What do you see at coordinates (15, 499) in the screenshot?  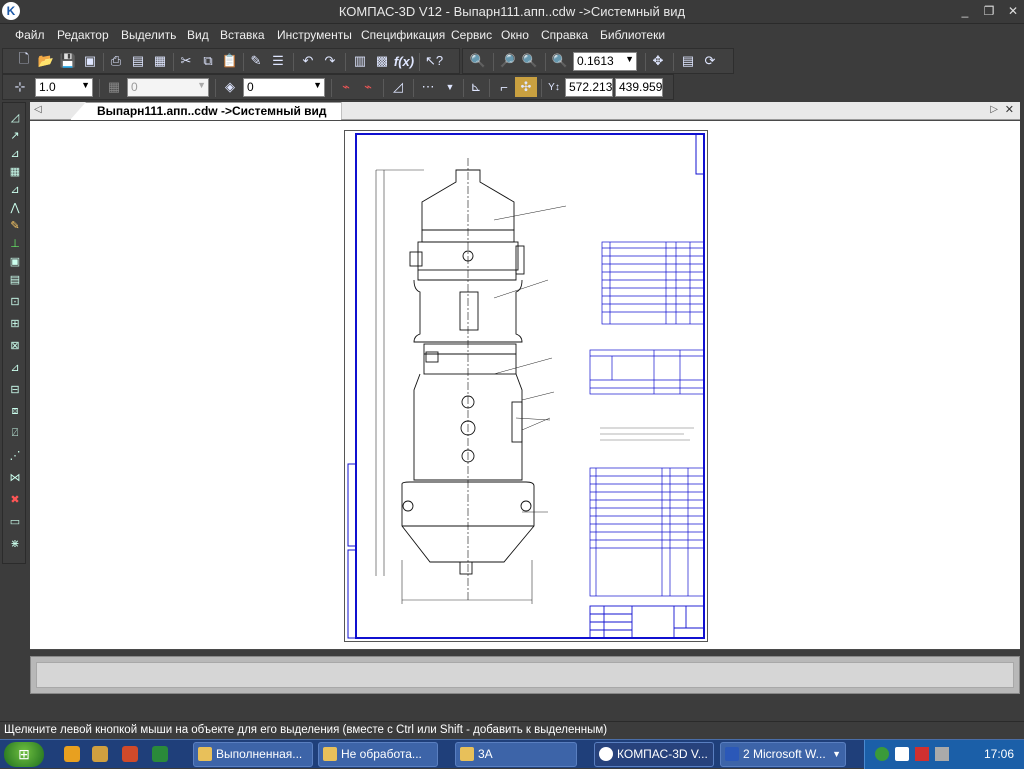 I see `delete-icon: ✖` at bounding box center [15, 499].